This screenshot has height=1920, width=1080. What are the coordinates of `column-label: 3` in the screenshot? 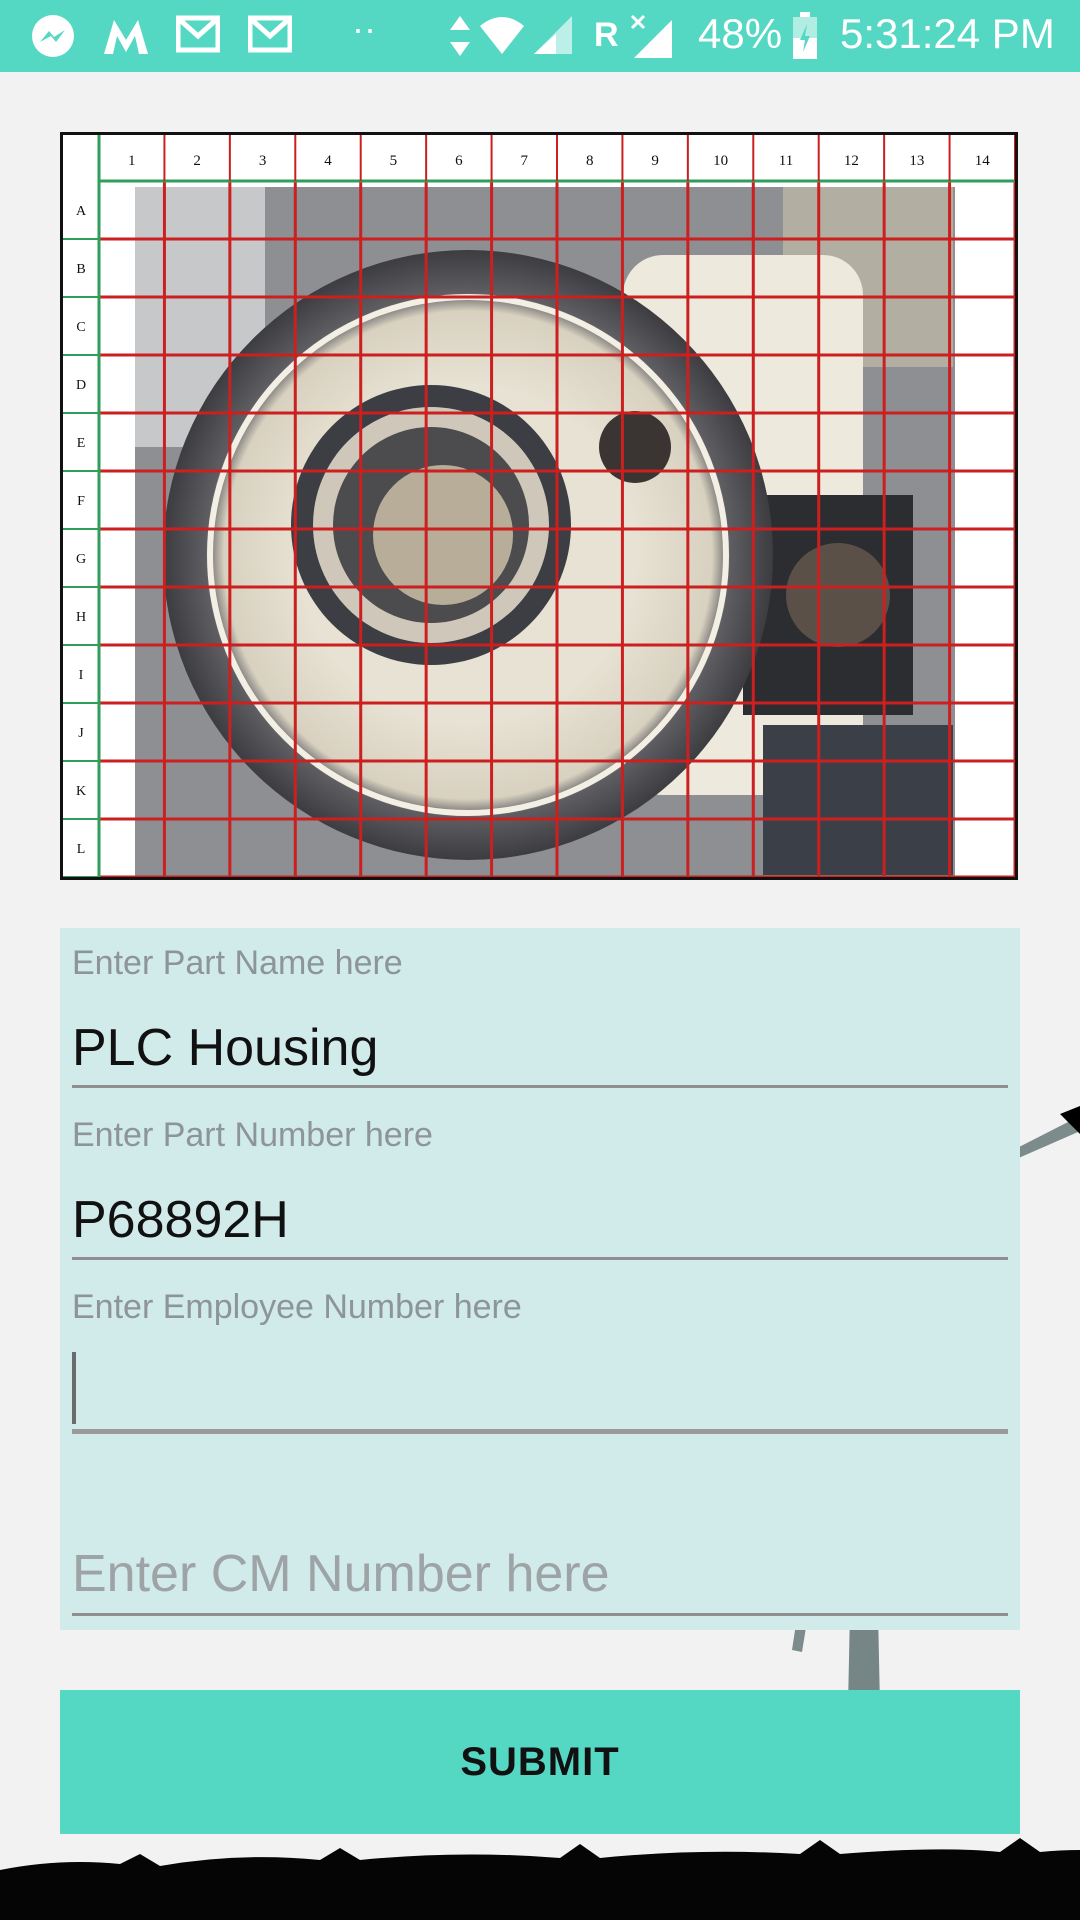 It's located at (263, 161).